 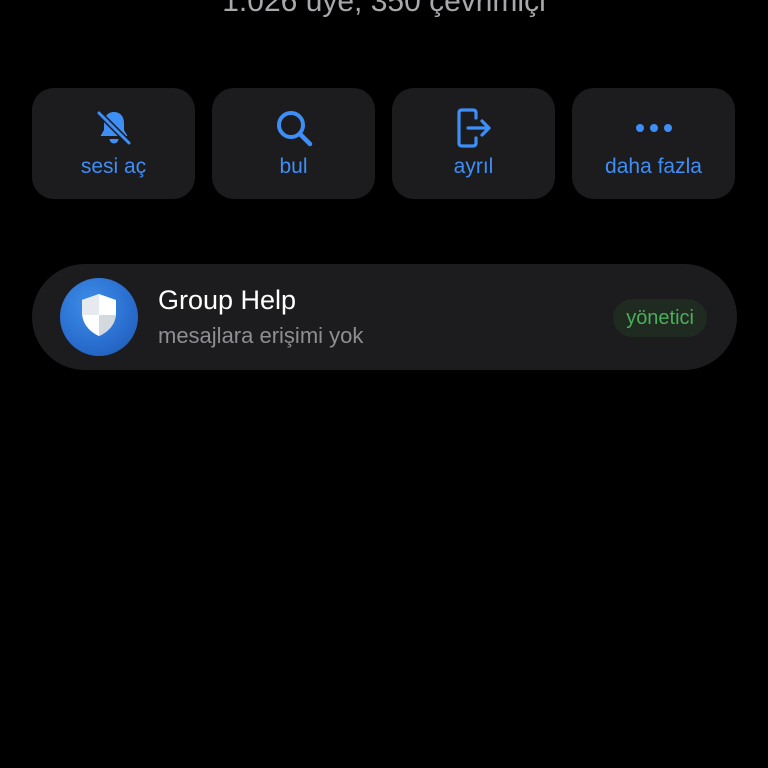 What do you see at coordinates (227, 300) in the screenshot?
I see `member-name: Group Help` at bounding box center [227, 300].